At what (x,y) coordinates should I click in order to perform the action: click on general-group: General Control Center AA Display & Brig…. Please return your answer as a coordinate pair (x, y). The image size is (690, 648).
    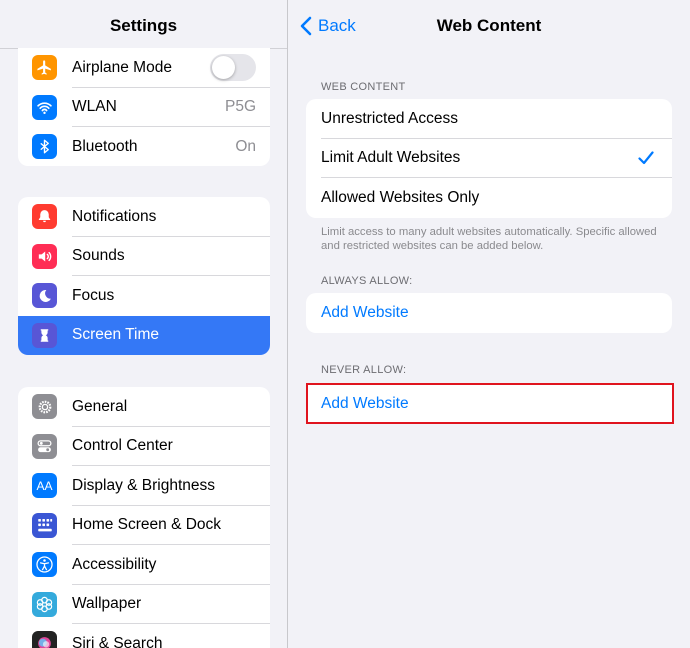
    Looking at the image, I should click on (144, 517).